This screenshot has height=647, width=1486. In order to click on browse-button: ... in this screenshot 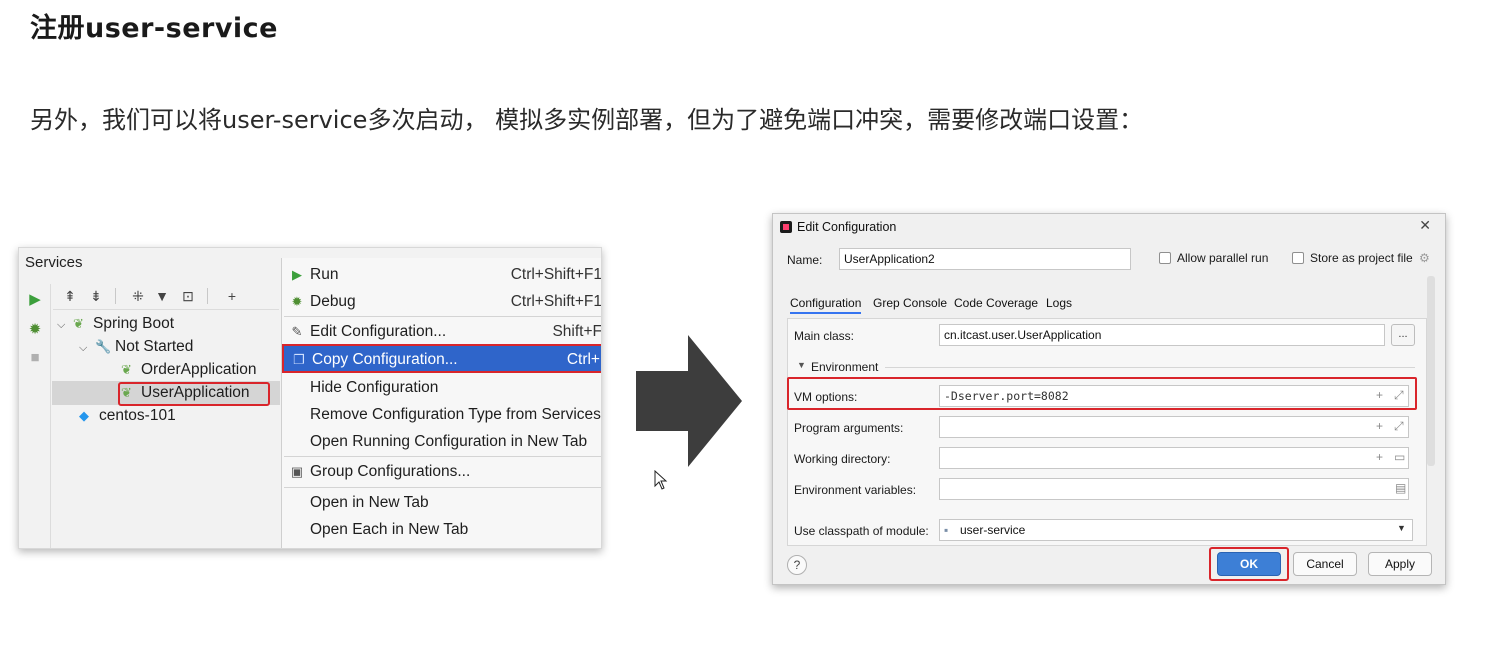, I will do `click(1403, 335)`.